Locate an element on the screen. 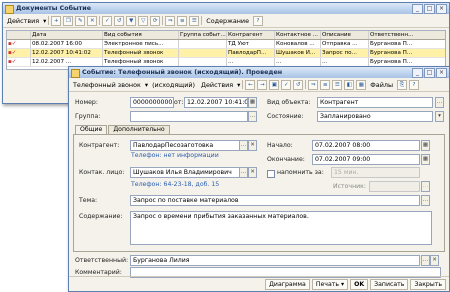  close-button: Закрыть is located at coordinates (428, 284).